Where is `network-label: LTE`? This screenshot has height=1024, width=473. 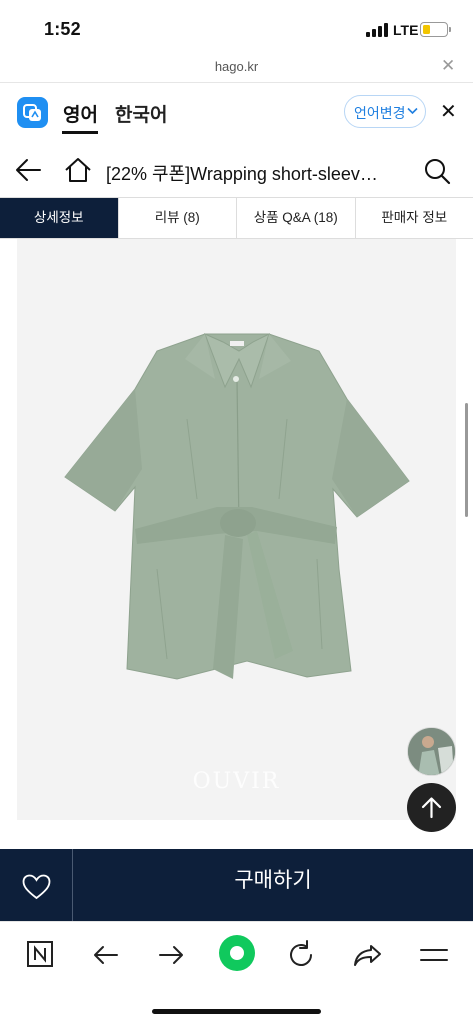 network-label: LTE is located at coordinates (406, 30).